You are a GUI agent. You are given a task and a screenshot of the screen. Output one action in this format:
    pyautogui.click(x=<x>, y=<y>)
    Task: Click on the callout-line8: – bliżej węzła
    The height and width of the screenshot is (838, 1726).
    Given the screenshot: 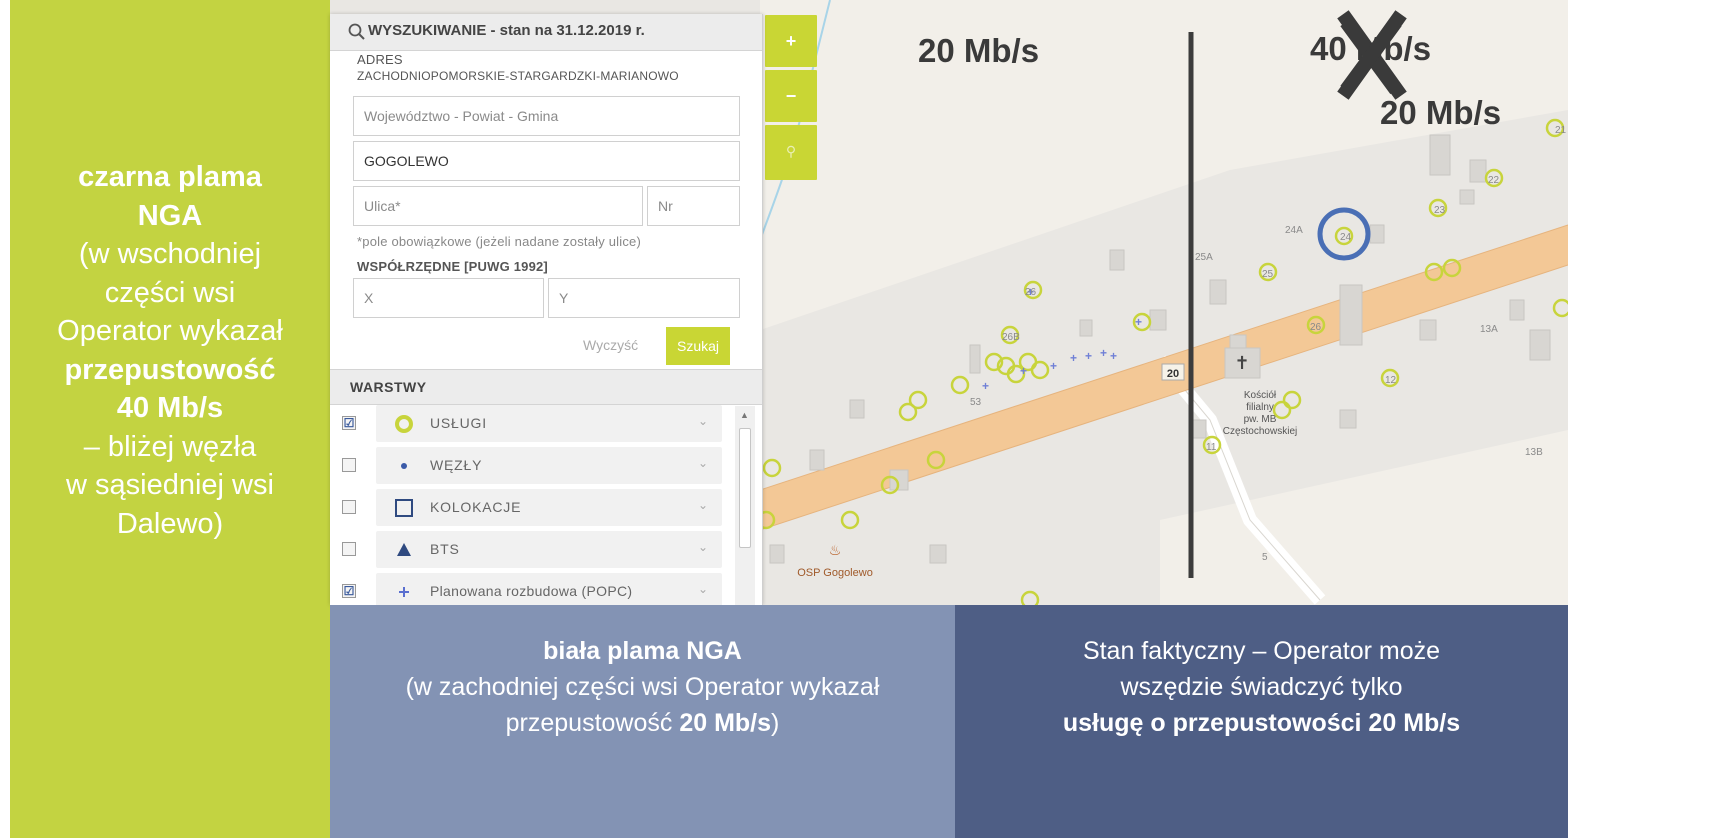 What is the action you would take?
    pyautogui.click(x=170, y=446)
    